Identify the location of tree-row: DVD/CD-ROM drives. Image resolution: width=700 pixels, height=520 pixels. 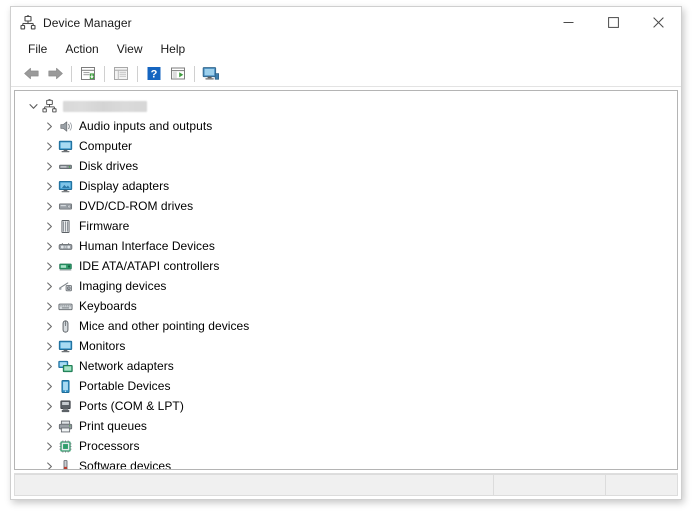
(346, 206).